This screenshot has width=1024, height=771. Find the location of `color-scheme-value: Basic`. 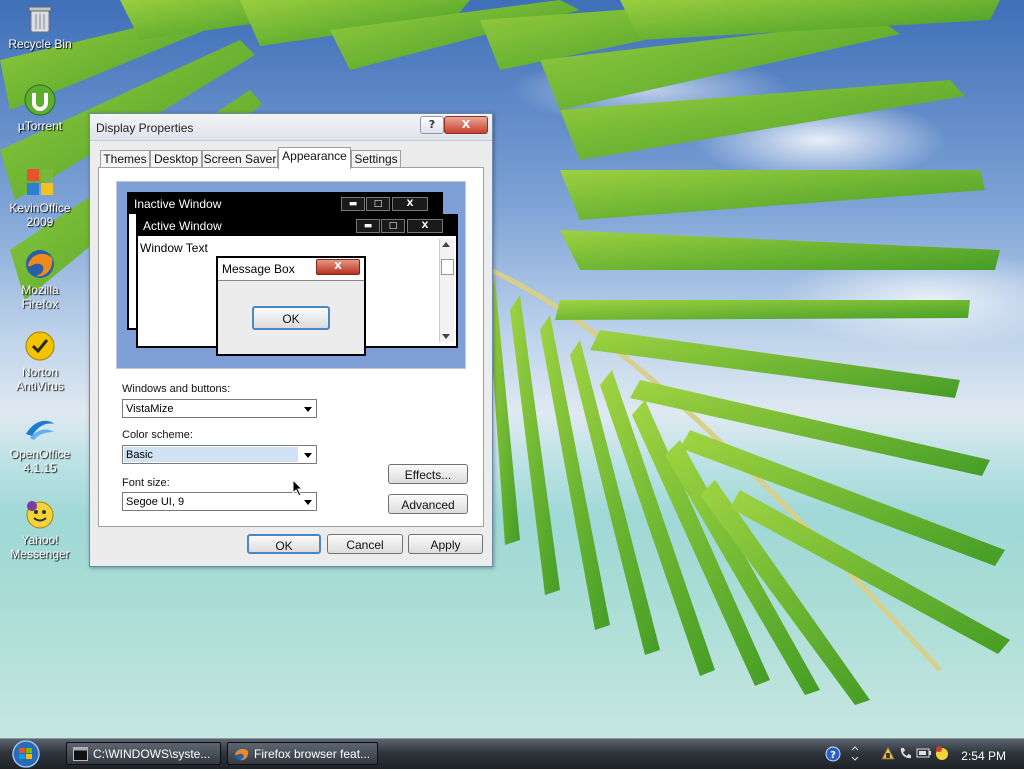

color-scheme-value: Basic is located at coordinates (139, 455).